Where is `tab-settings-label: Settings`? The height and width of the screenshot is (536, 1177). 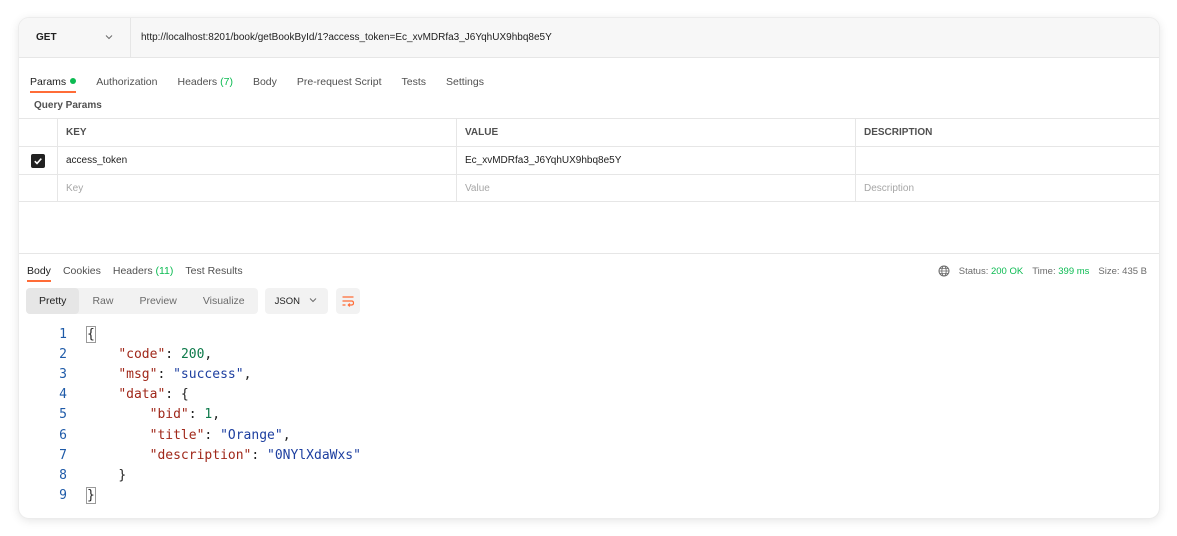 tab-settings-label: Settings is located at coordinates (465, 82).